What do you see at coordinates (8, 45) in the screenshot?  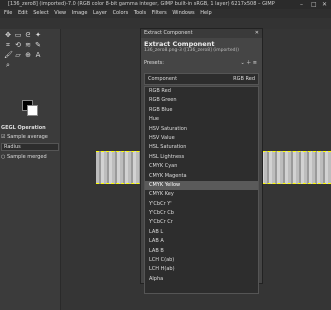 I see `crop-tool-icon: ⌗` at bounding box center [8, 45].